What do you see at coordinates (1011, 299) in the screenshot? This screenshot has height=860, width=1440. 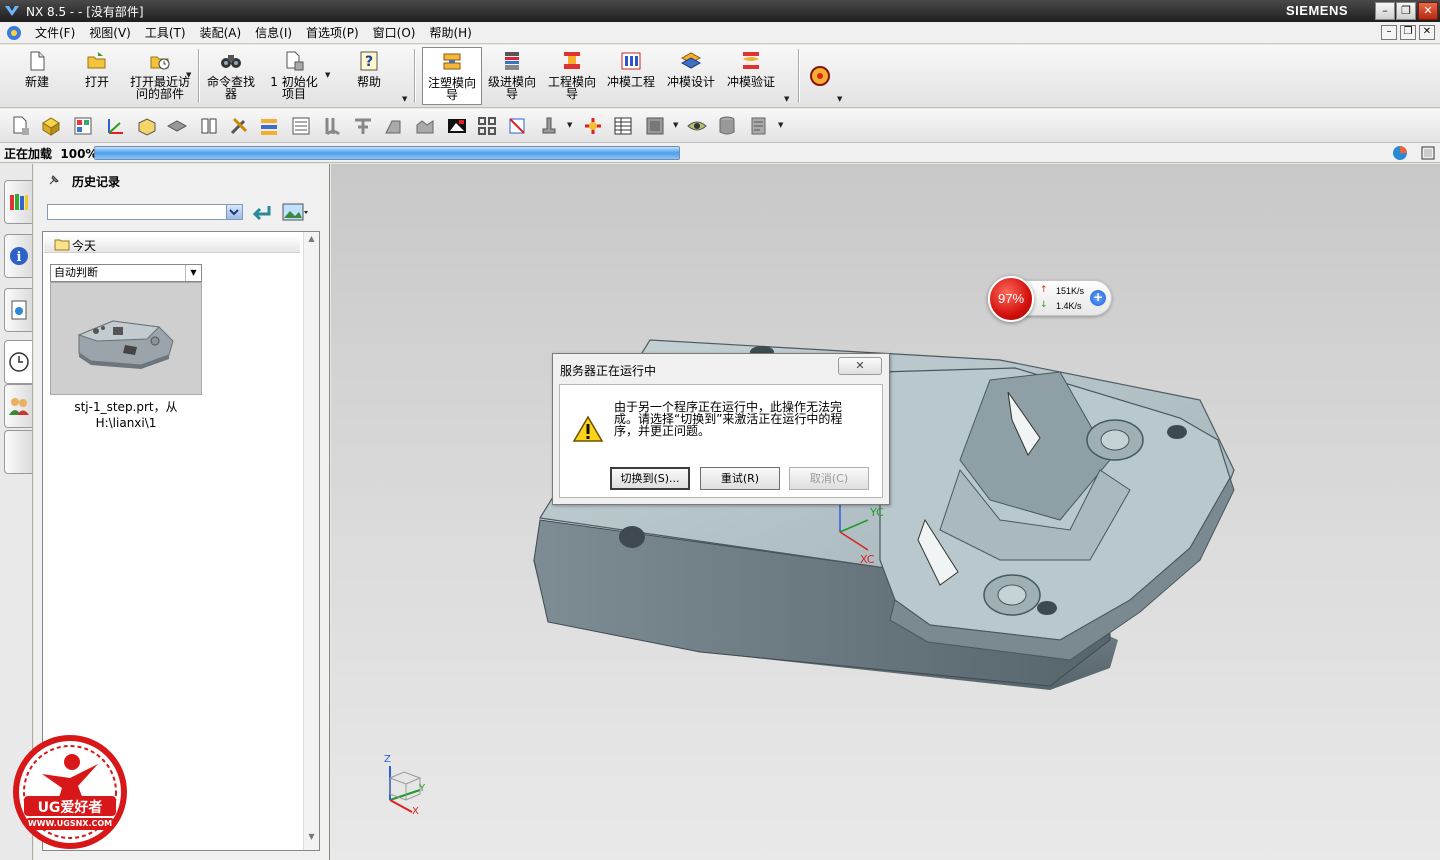 I see `net-usage-badge: 97%` at bounding box center [1011, 299].